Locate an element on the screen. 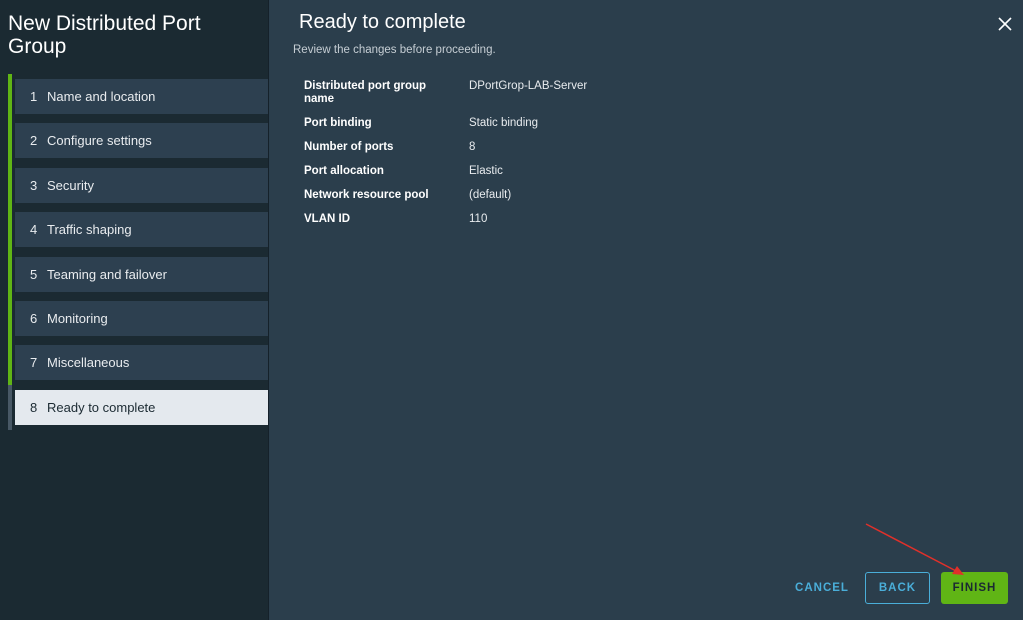 The image size is (1023, 620). wizard-title: New Distributed Port Group is located at coordinates (104, 35).